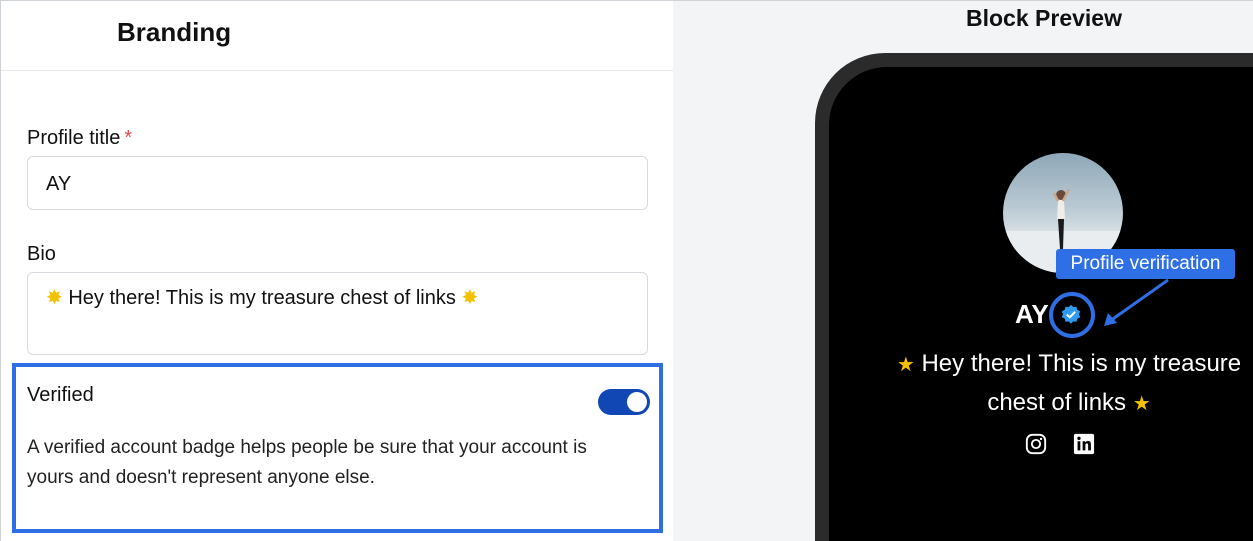  I want to click on preview-title: Block Preview, so click(1044, 18).